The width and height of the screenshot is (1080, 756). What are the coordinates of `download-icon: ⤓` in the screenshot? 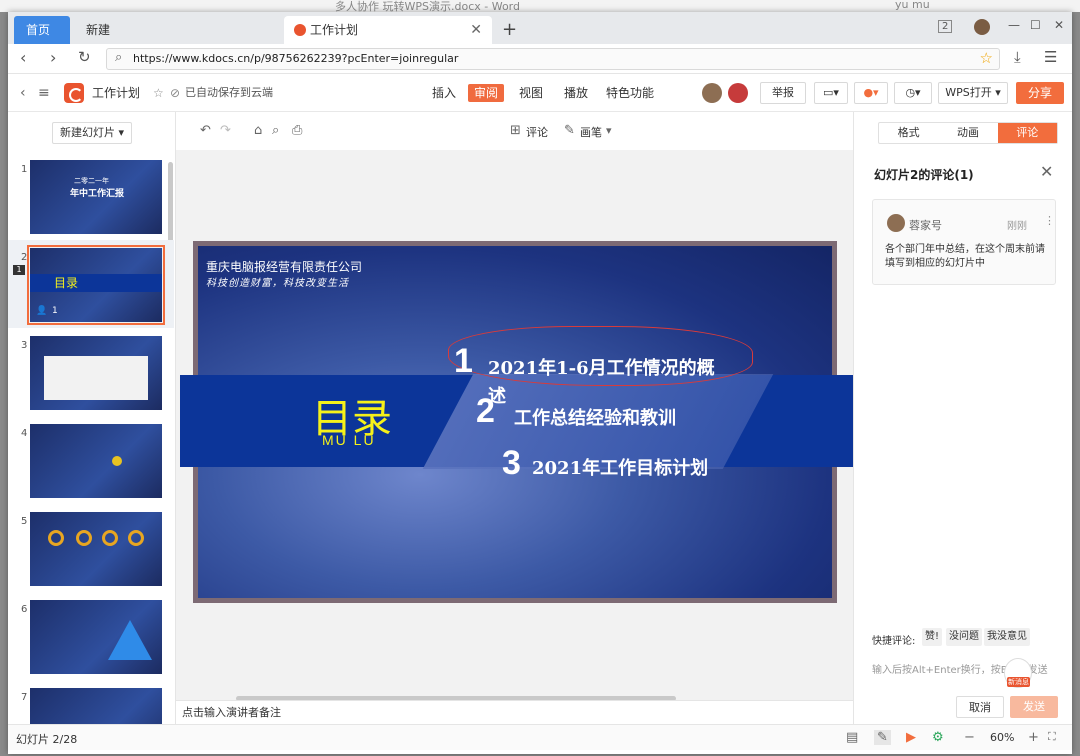 It's located at (1017, 57).